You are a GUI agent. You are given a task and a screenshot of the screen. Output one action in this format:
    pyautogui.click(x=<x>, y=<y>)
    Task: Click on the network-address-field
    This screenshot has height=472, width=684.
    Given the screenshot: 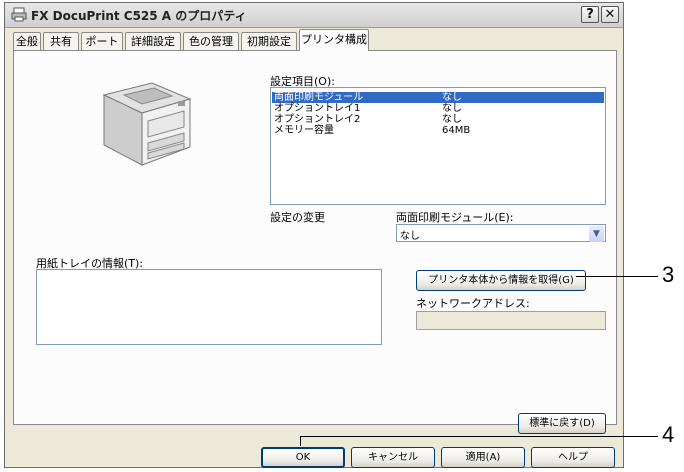 What is the action you would take?
    pyautogui.click(x=511, y=320)
    